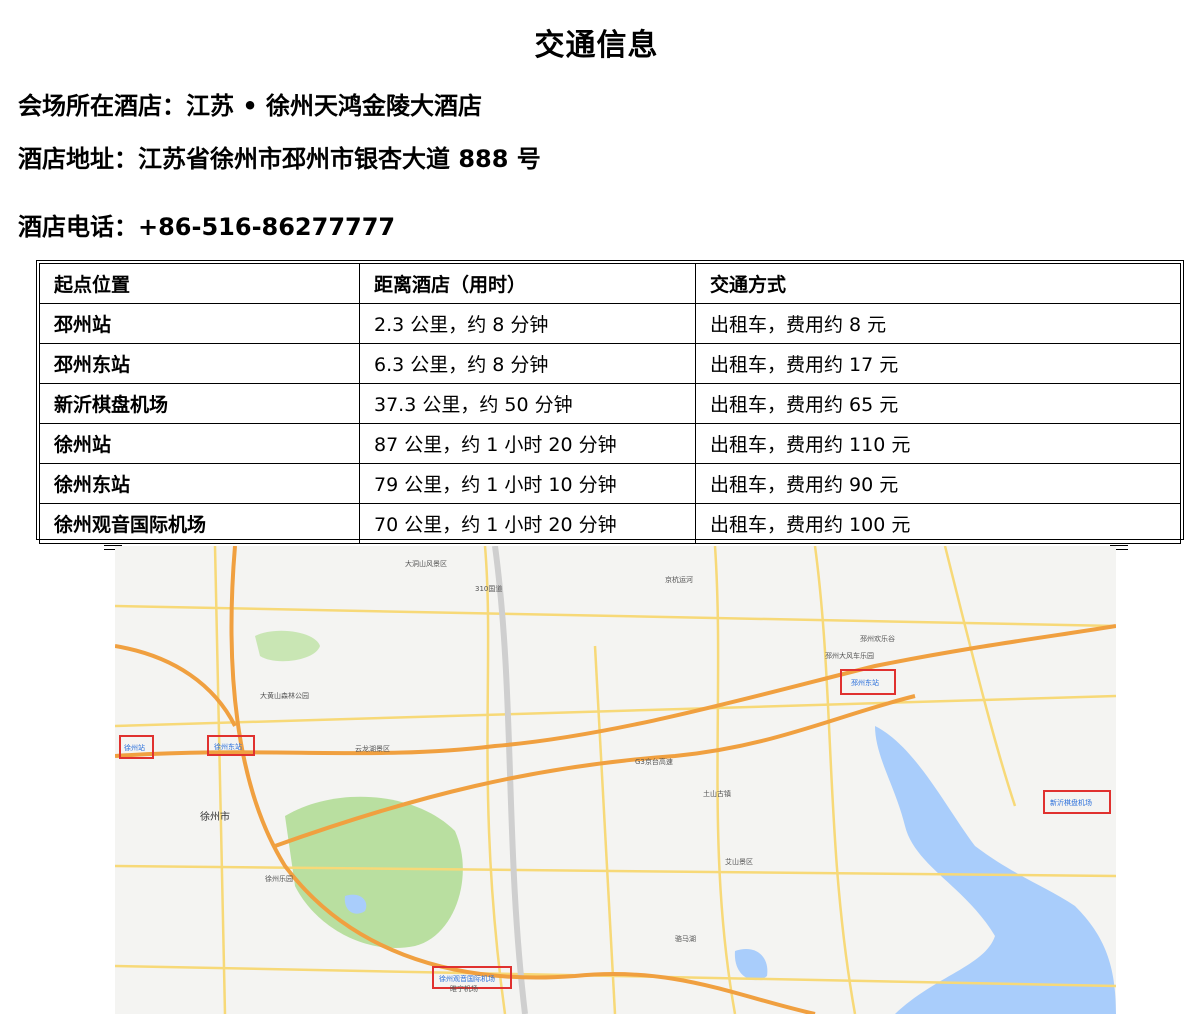 Image resolution: width=1193 pixels, height=1029 pixels. What do you see at coordinates (938, 483) in the screenshot?
I see `cell-transport: 出租车，费用约 90 元` at bounding box center [938, 483].